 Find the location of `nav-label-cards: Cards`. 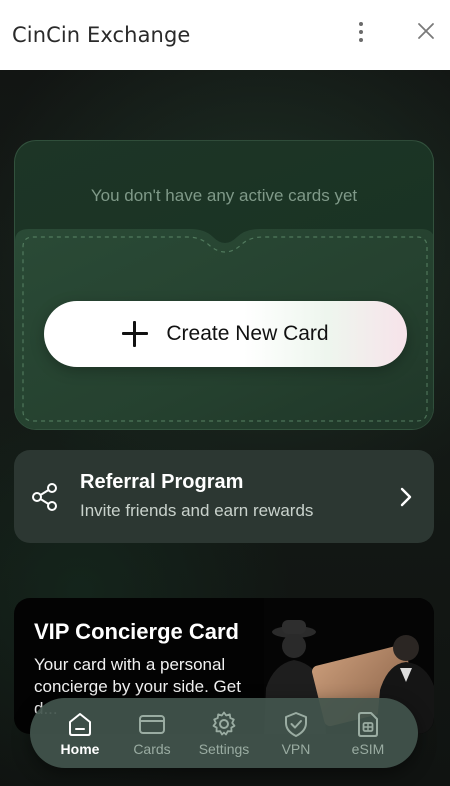

nav-label-cards: Cards is located at coordinates (152, 748).